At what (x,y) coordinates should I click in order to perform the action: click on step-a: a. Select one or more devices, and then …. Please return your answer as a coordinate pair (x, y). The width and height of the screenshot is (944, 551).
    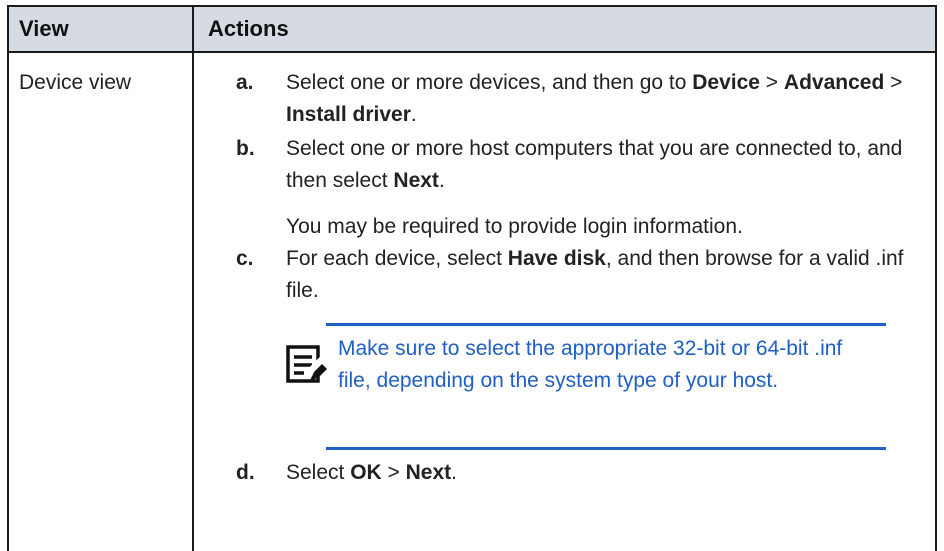
    Looking at the image, I should click on (581, 99).